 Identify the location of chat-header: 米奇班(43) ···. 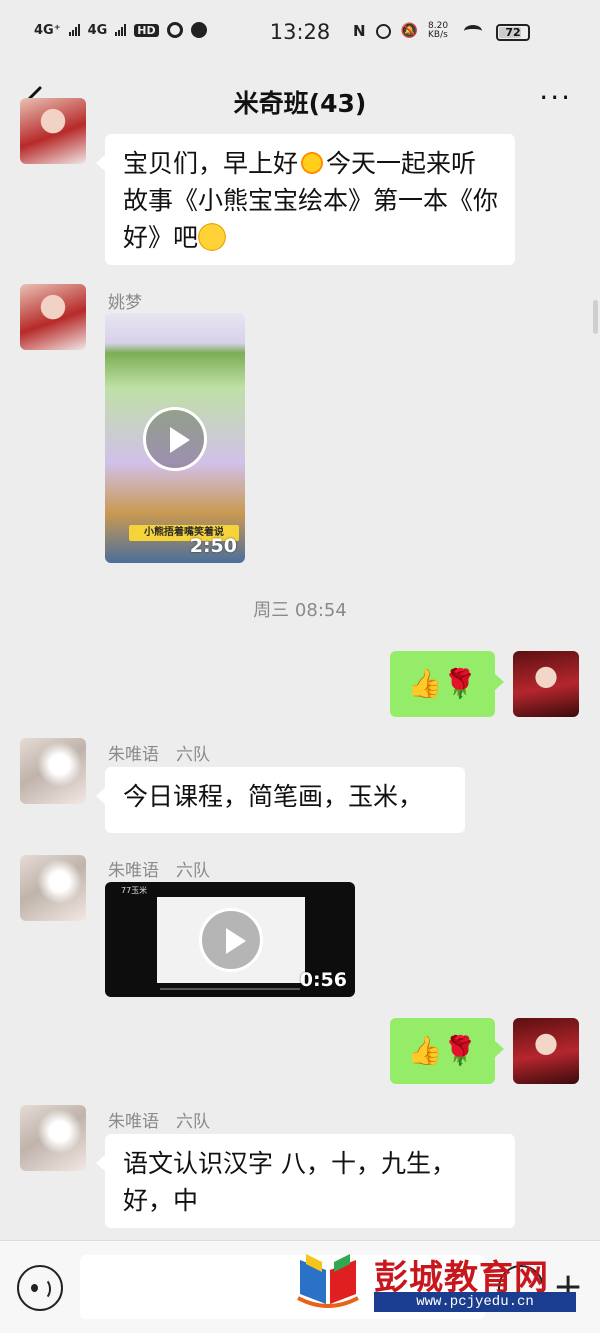
(300, 101).